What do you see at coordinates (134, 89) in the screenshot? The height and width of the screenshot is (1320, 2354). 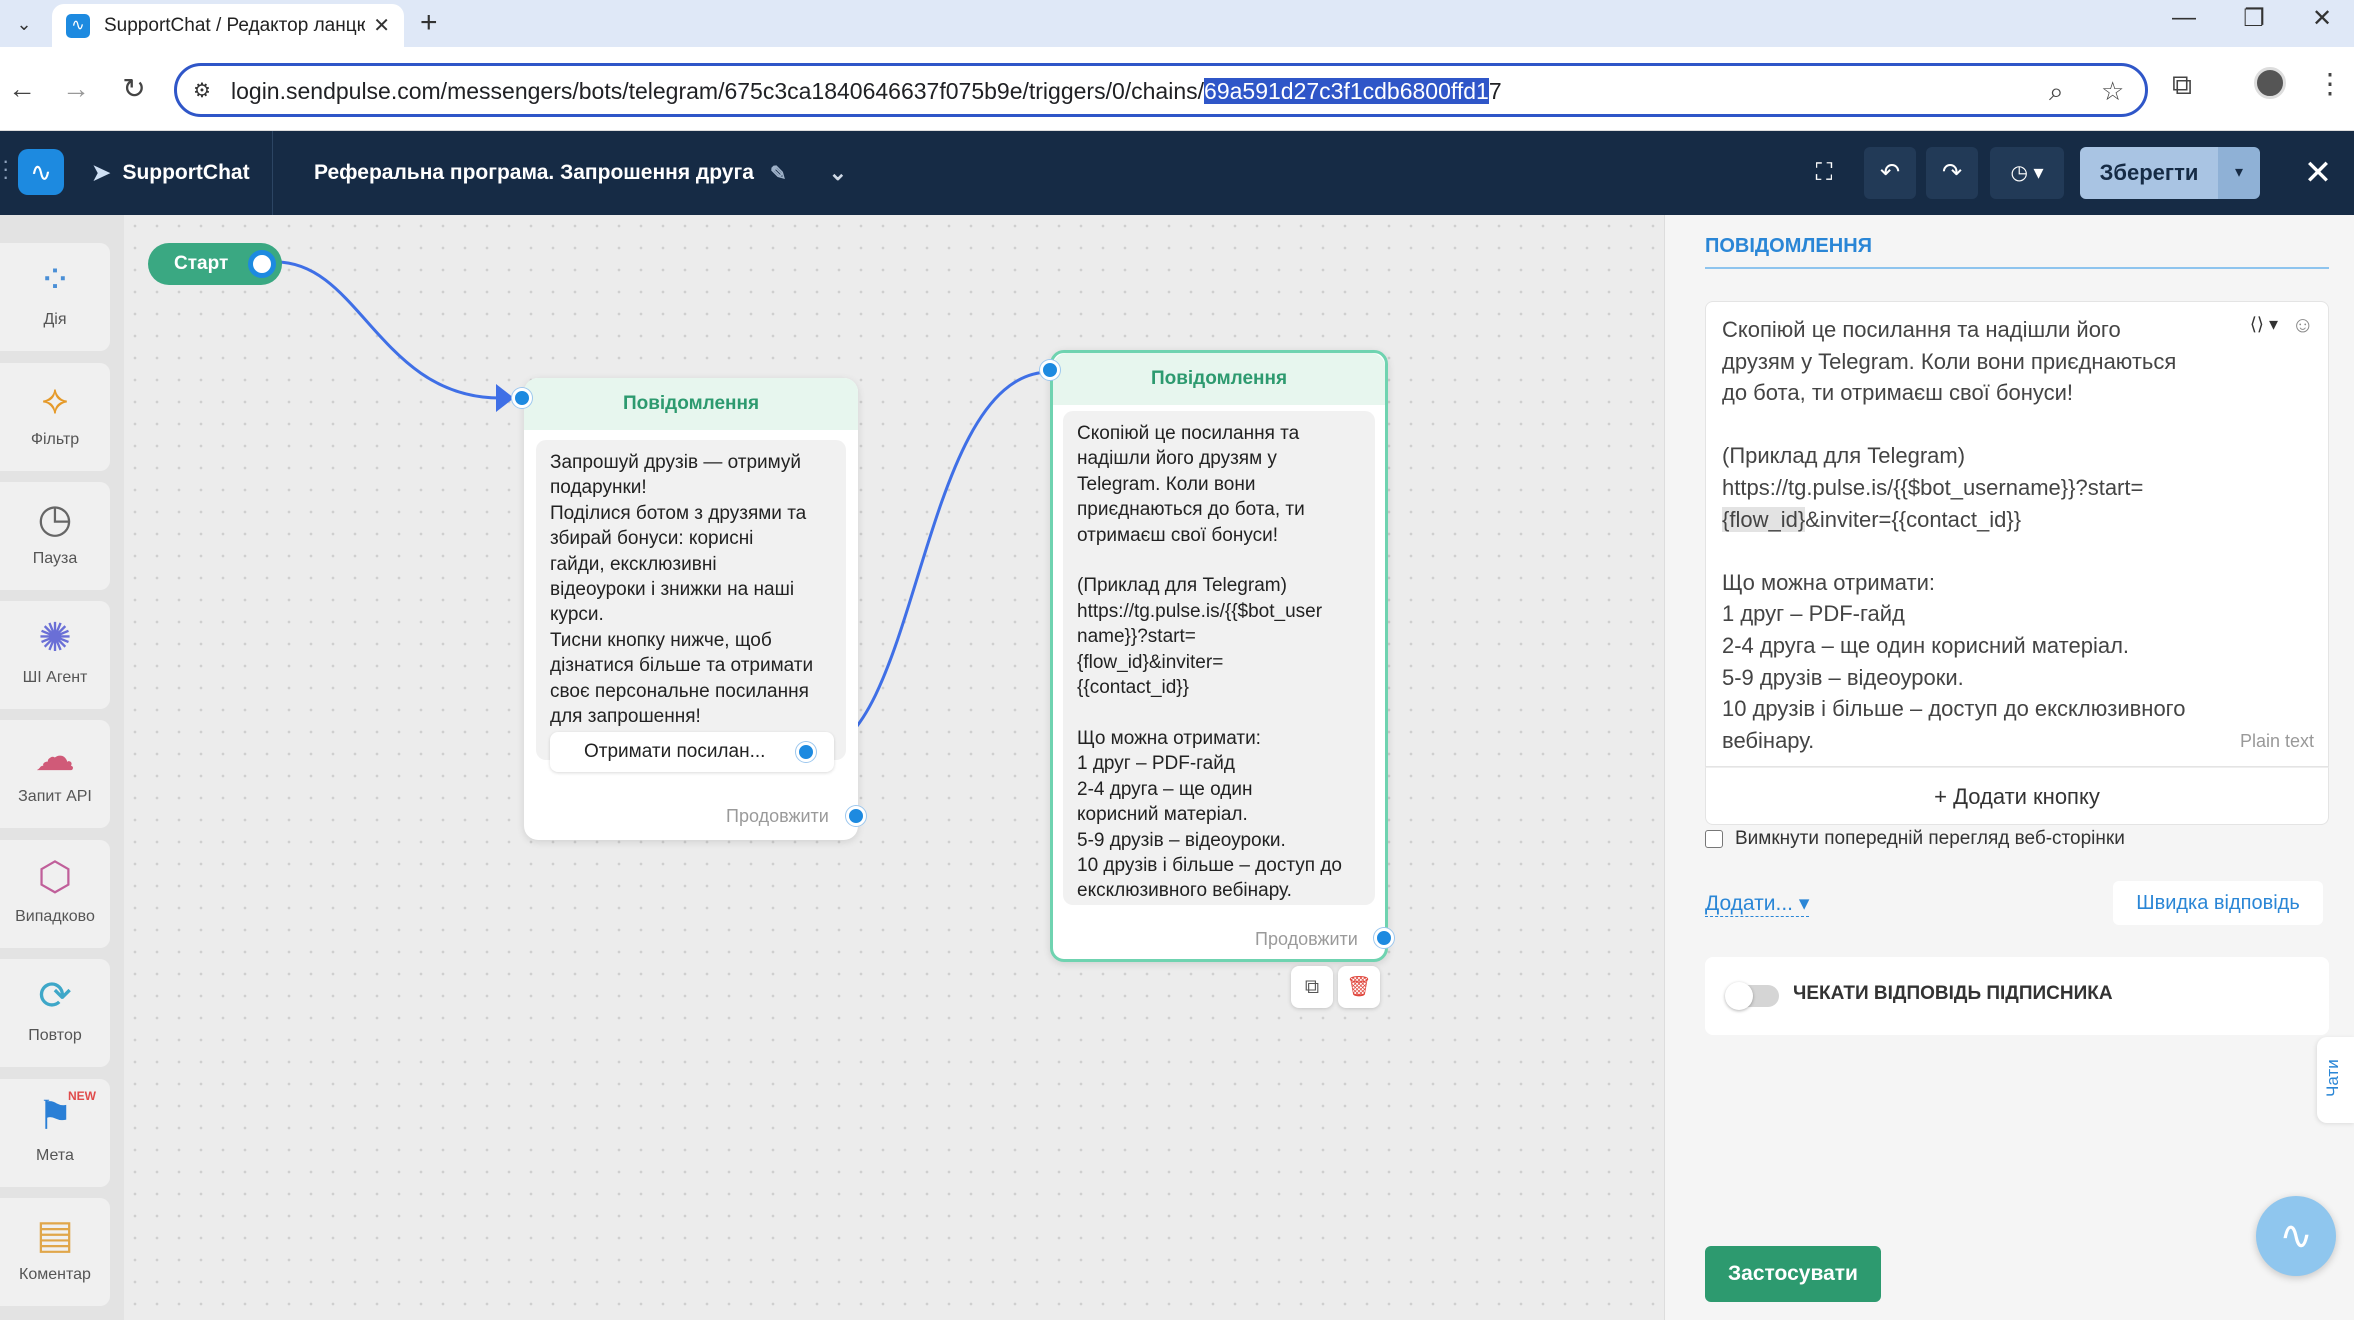 I see `reload-icon: ↻` at bounding box center [134, 89].